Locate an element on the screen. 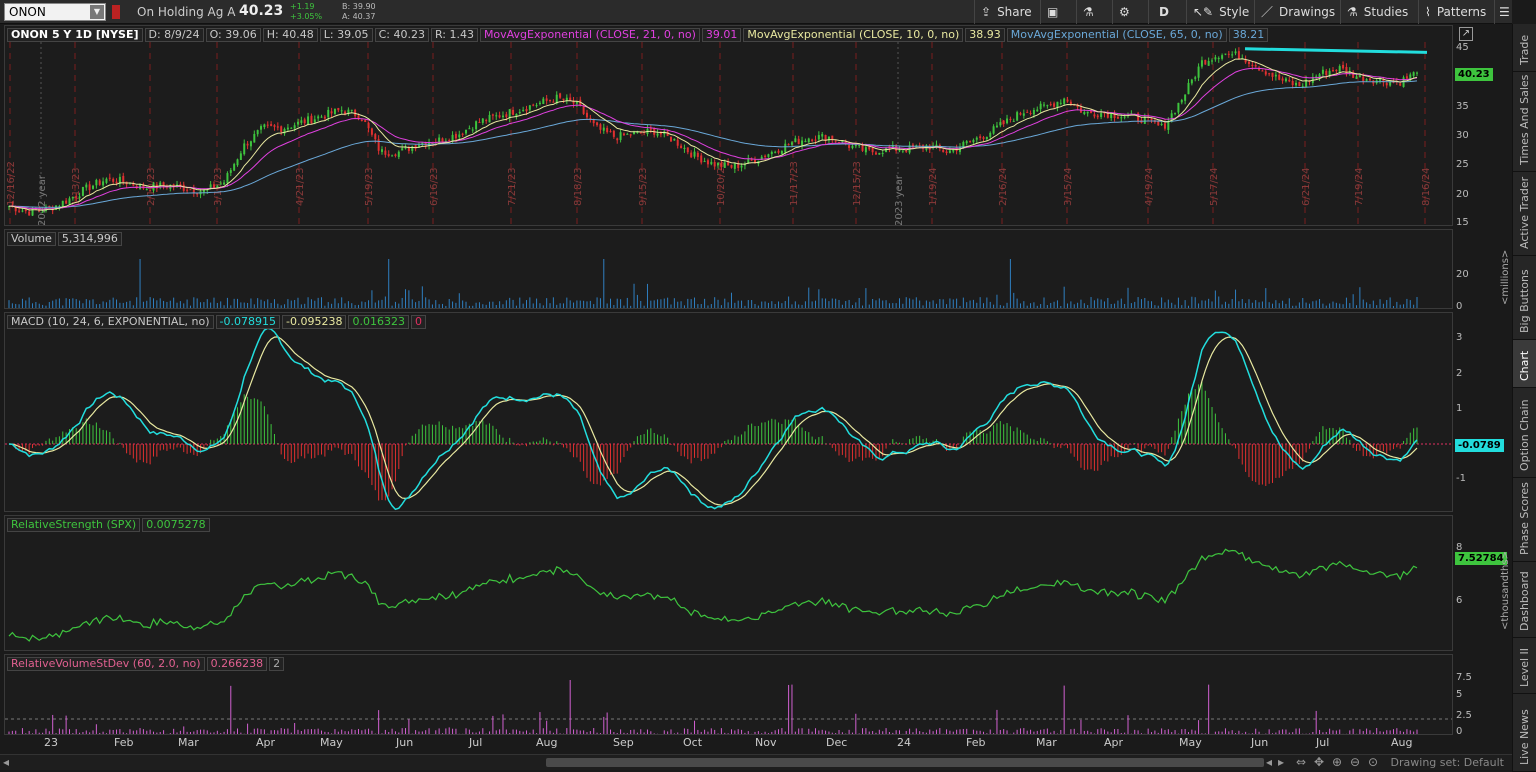 The image size is (1536, 772). menu-button: ☰ is located at coordinates (1504, 12).